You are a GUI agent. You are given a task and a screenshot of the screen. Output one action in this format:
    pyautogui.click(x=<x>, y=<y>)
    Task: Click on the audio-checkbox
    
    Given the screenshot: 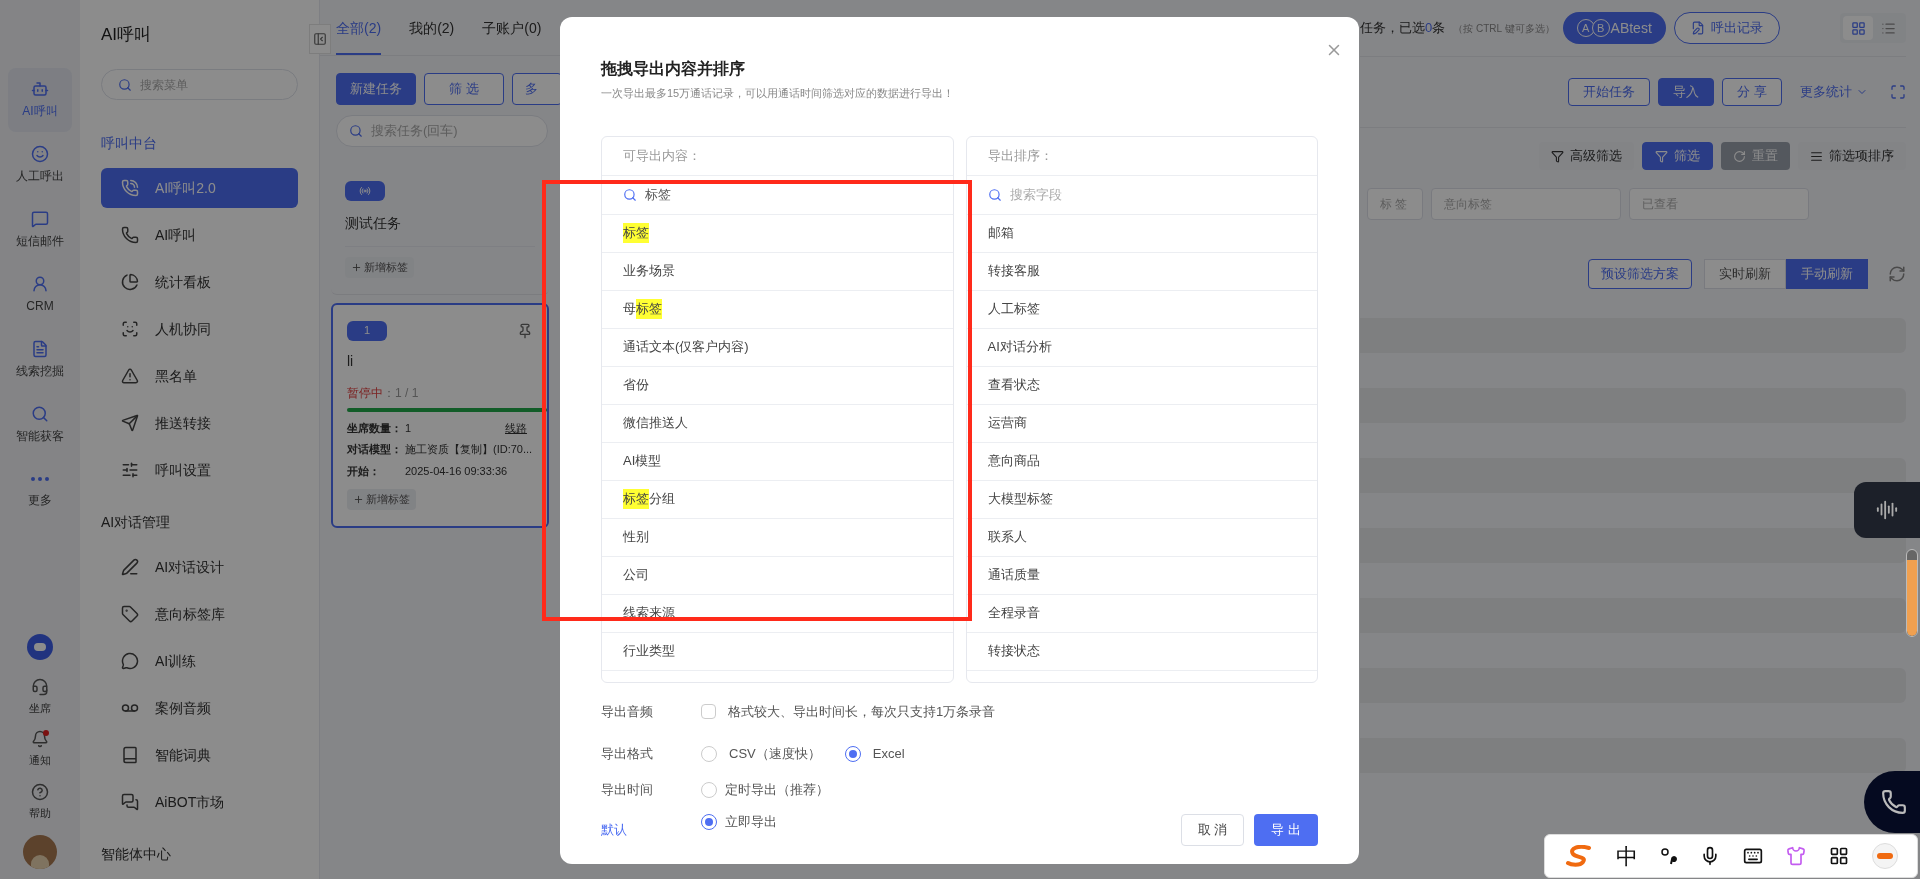 What is the action you would take?
    pyautogui.click(x=708, y=711)
    